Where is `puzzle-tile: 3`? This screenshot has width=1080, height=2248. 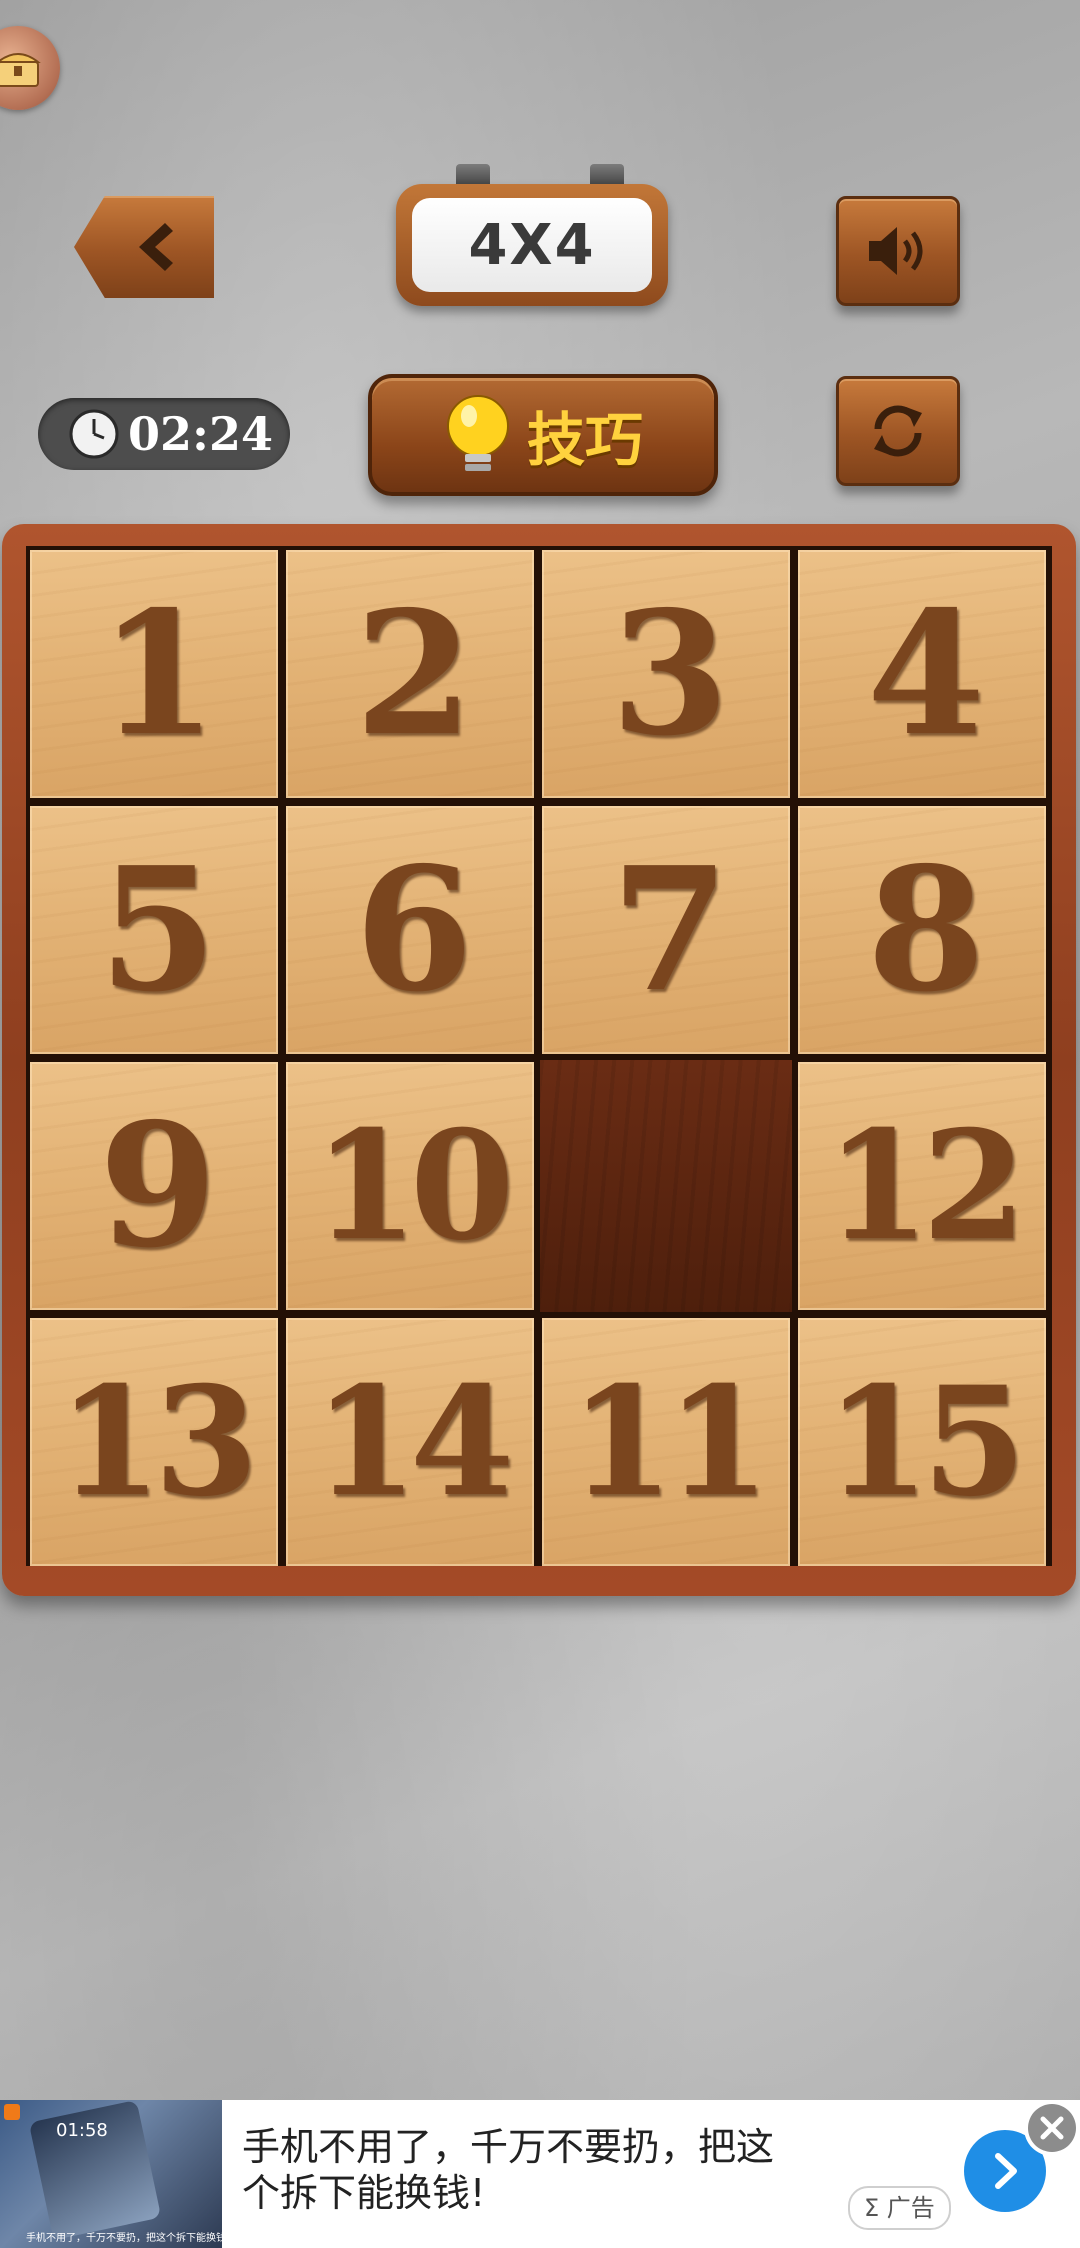 puzzle-tile: 3 is located at coordinates (666, 674).